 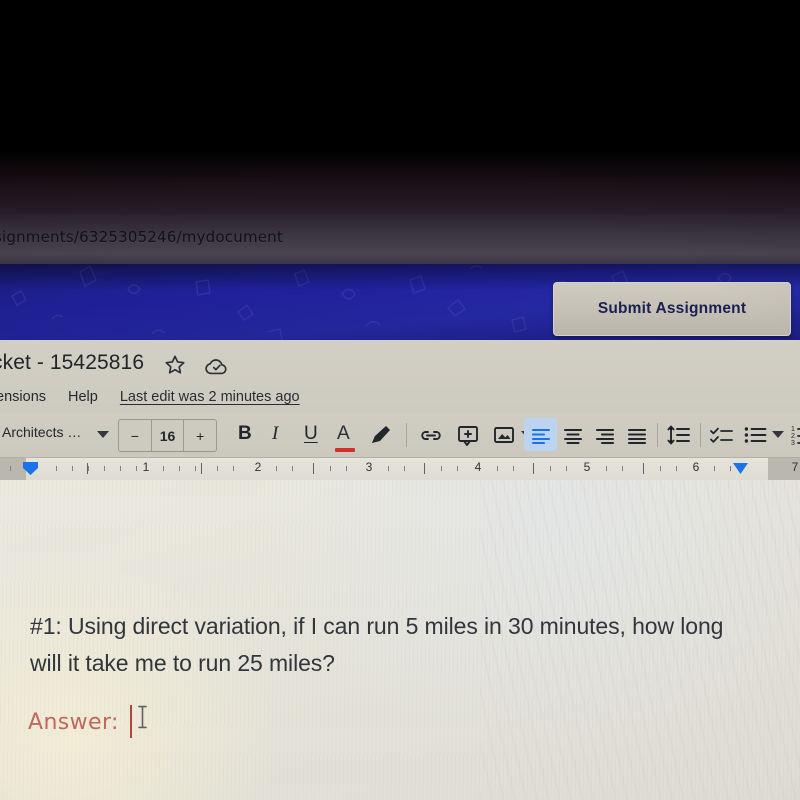 I want to click on ruler-number-3: 3, so click(x=369, y=467).